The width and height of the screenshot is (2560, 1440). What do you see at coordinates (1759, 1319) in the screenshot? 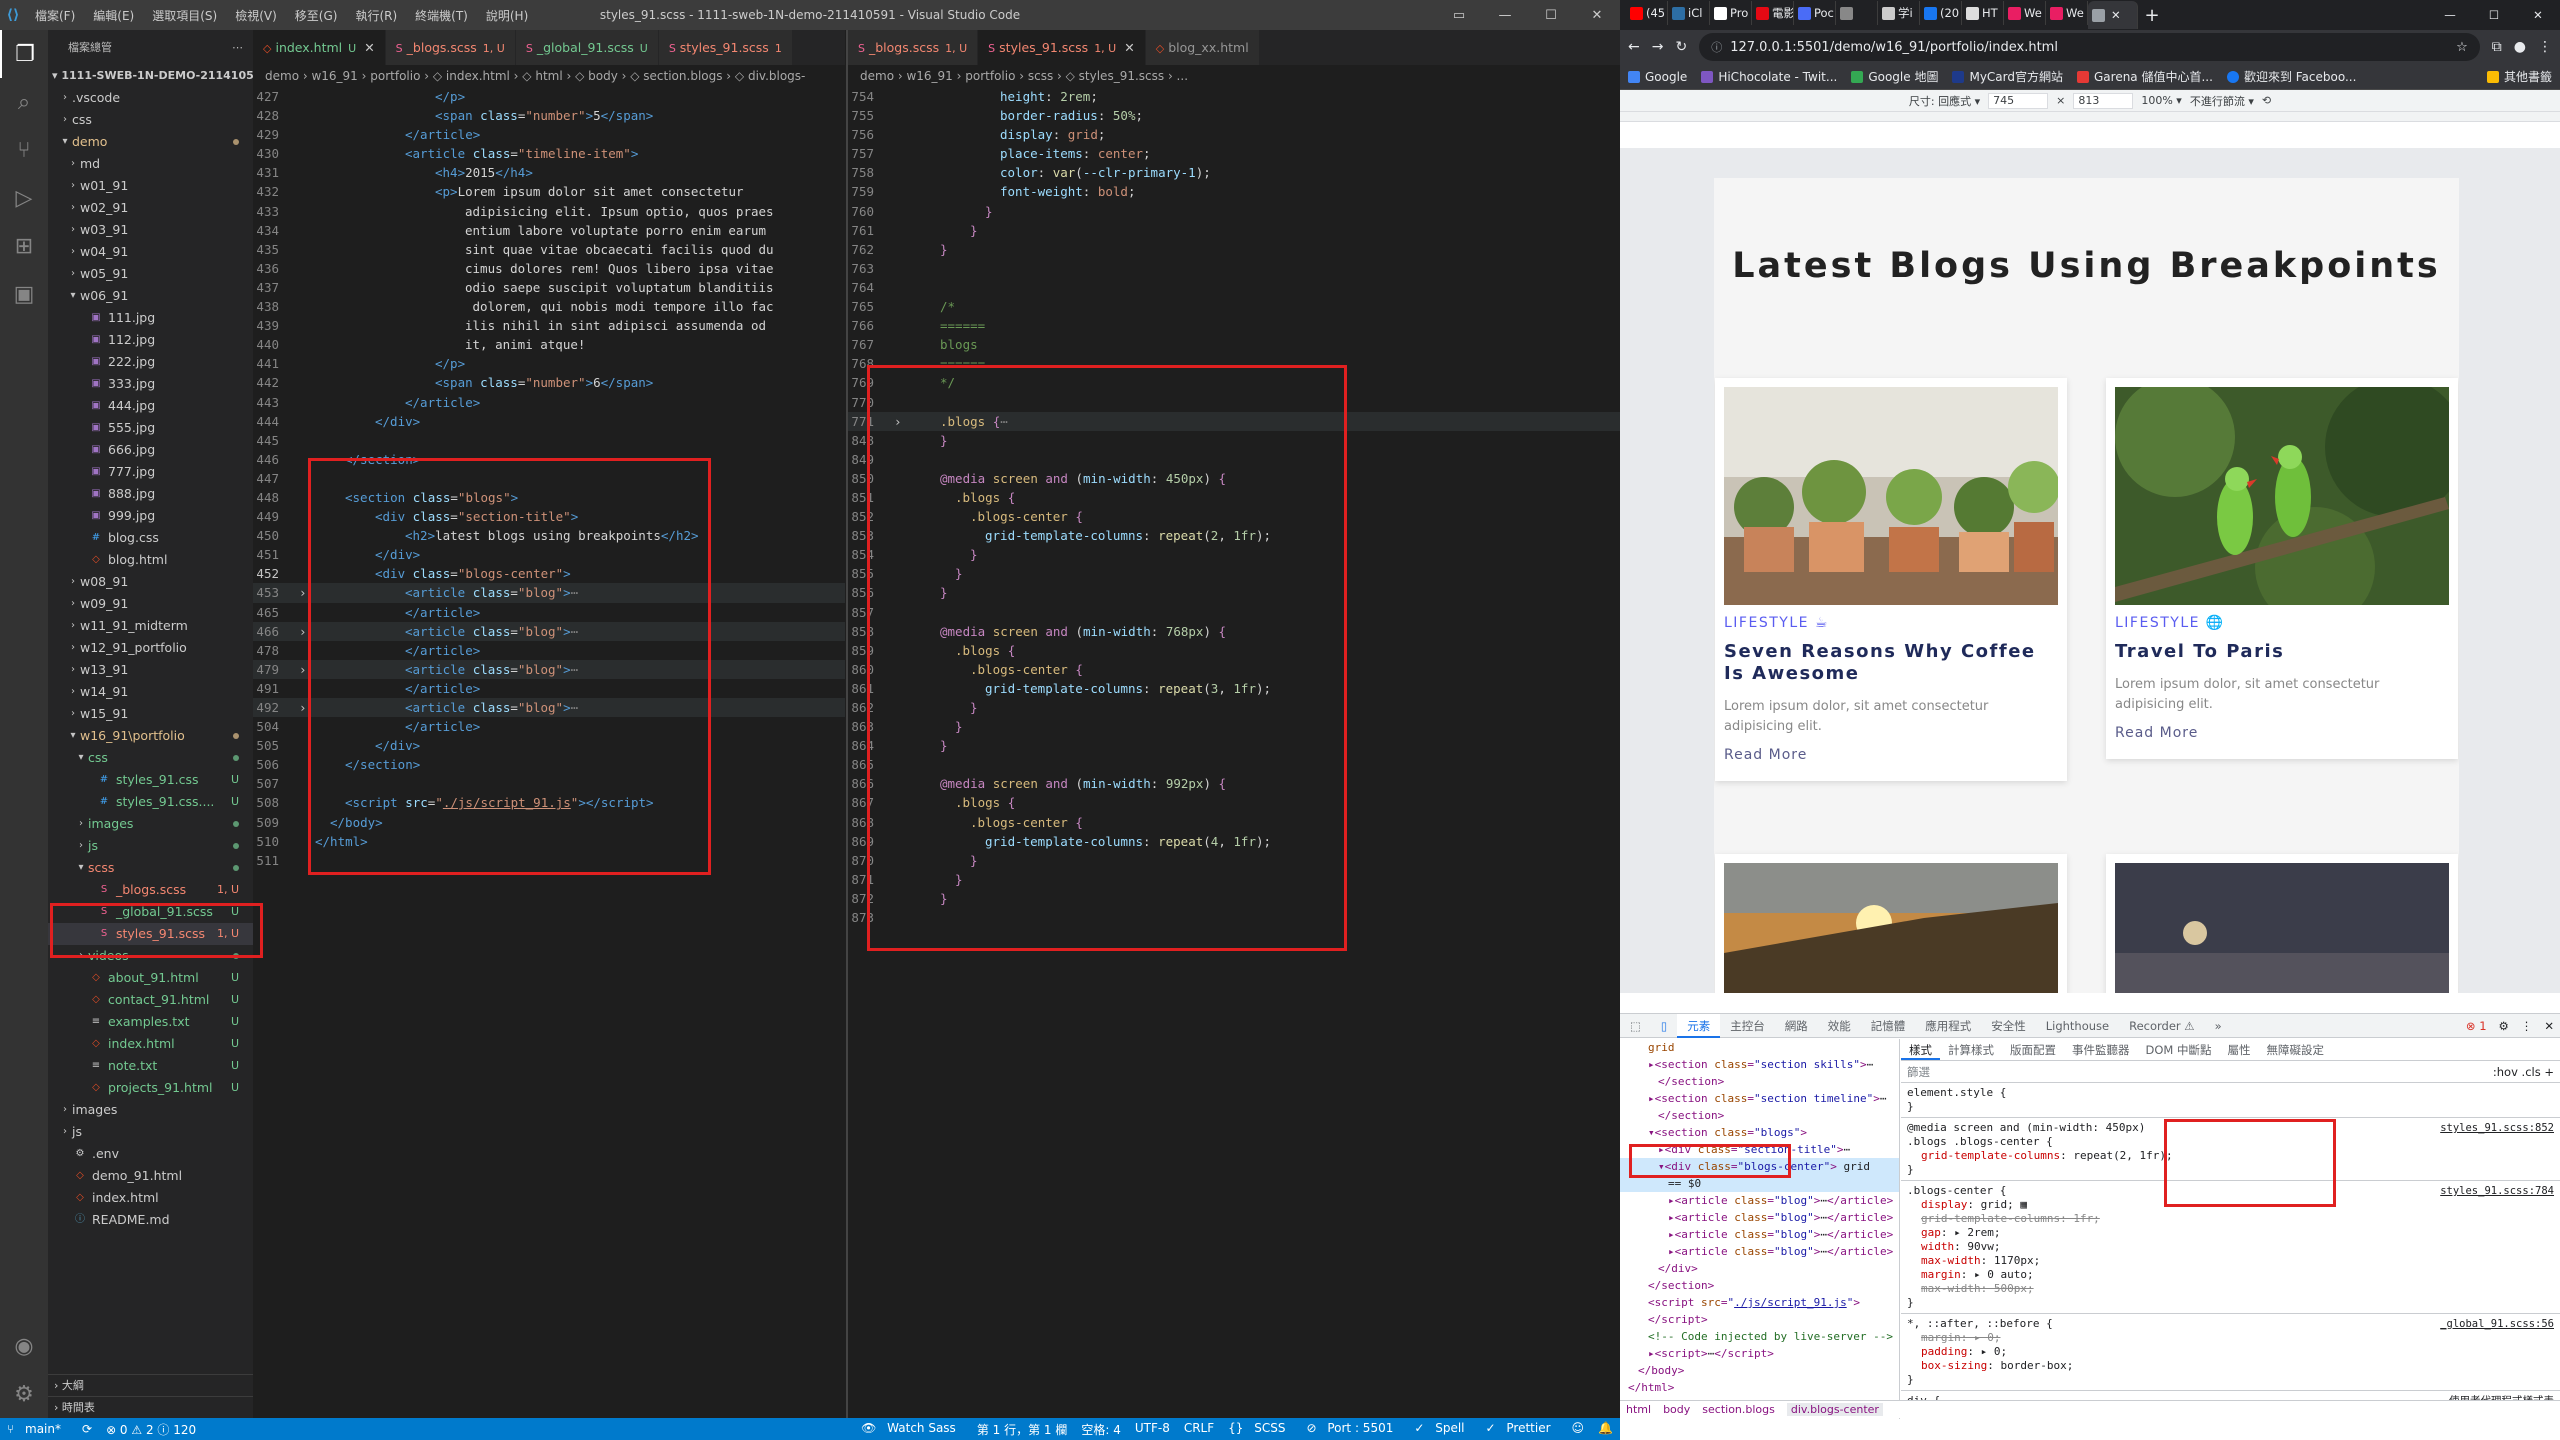
I see `dom-node: </script>` at bounding box center [1759, 1319].